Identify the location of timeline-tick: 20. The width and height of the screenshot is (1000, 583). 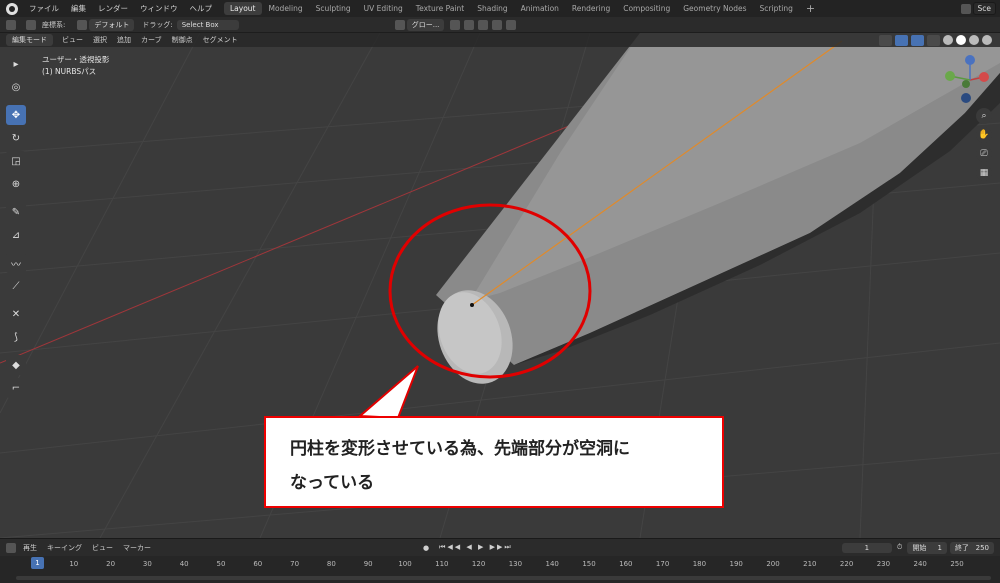
(111, 564).